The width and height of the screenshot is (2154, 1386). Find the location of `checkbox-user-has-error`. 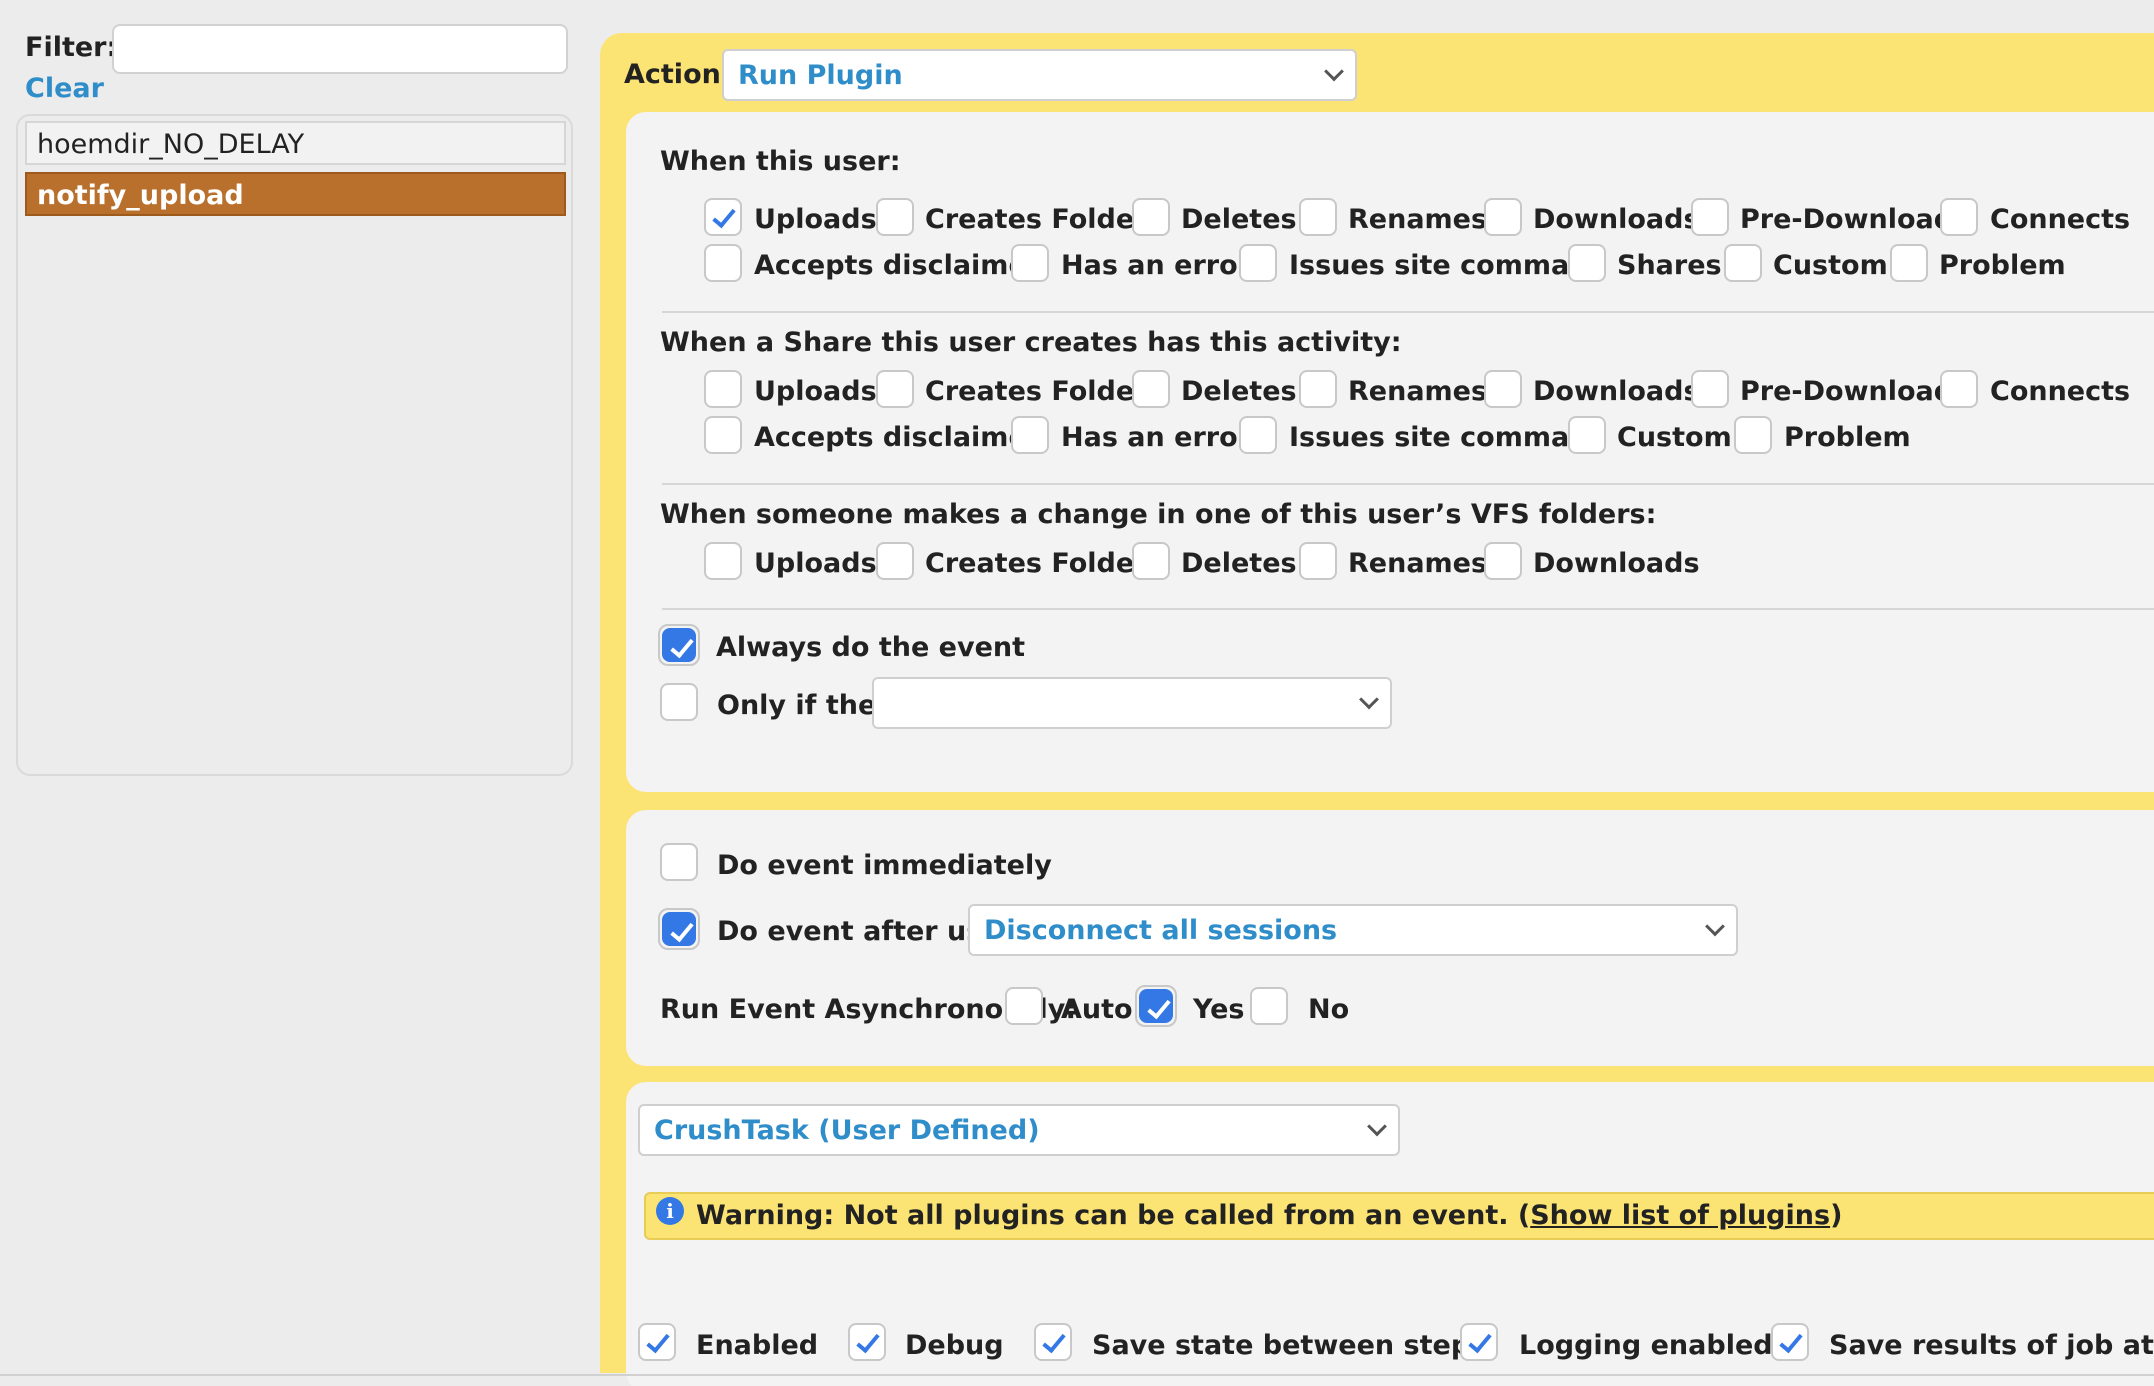

checkbox-user-has-error is located at coordinates (1030, 263).